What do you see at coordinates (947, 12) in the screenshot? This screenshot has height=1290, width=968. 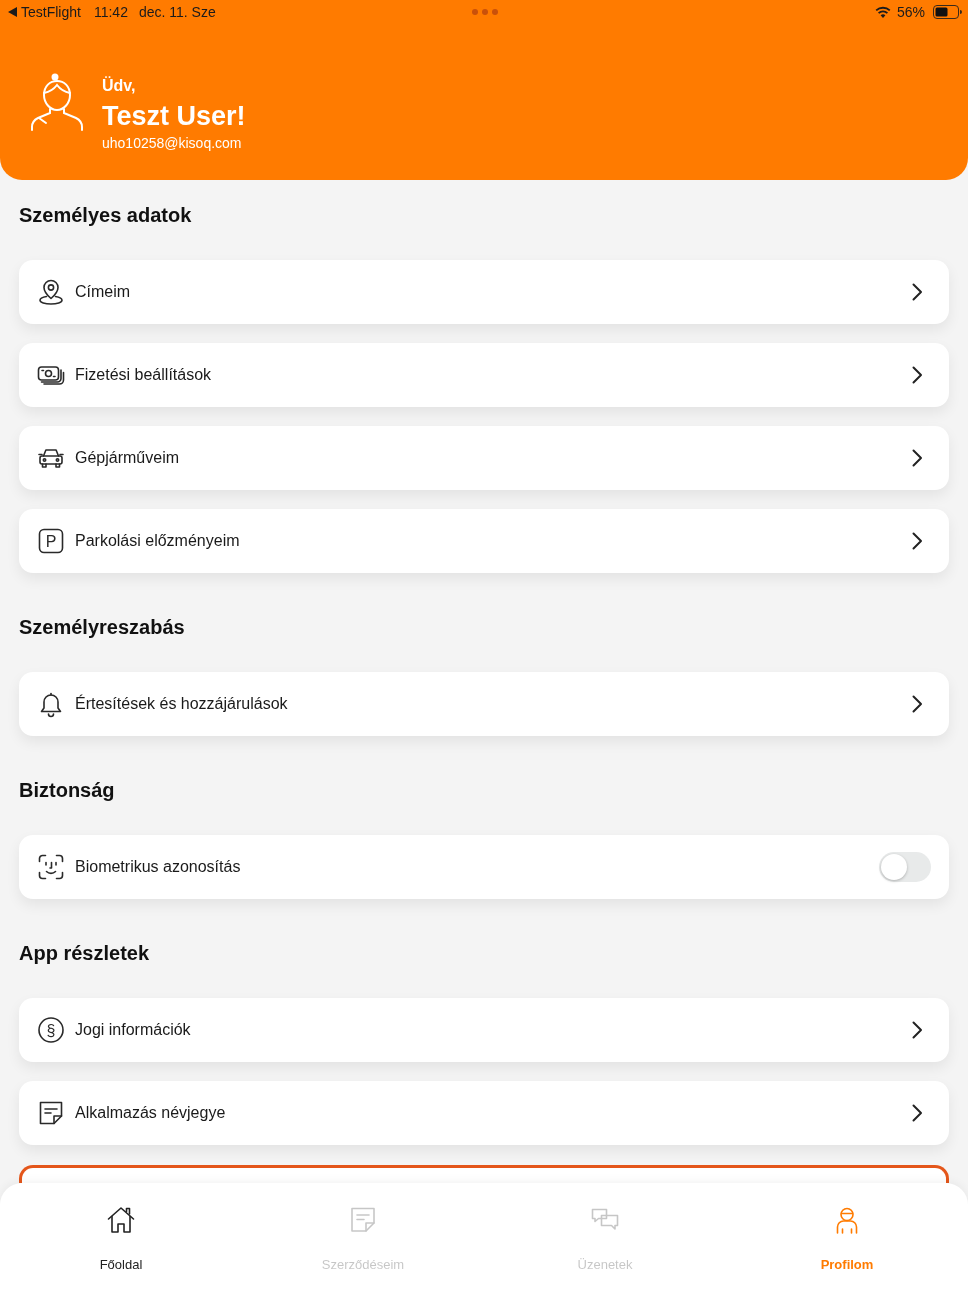 I see `battery-icon` at bounding box center [947, 12].